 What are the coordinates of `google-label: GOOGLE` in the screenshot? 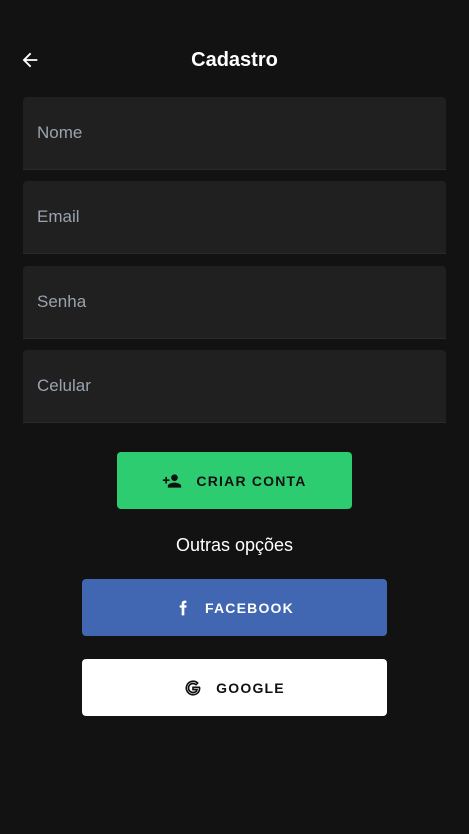 It's located at (250, 687).